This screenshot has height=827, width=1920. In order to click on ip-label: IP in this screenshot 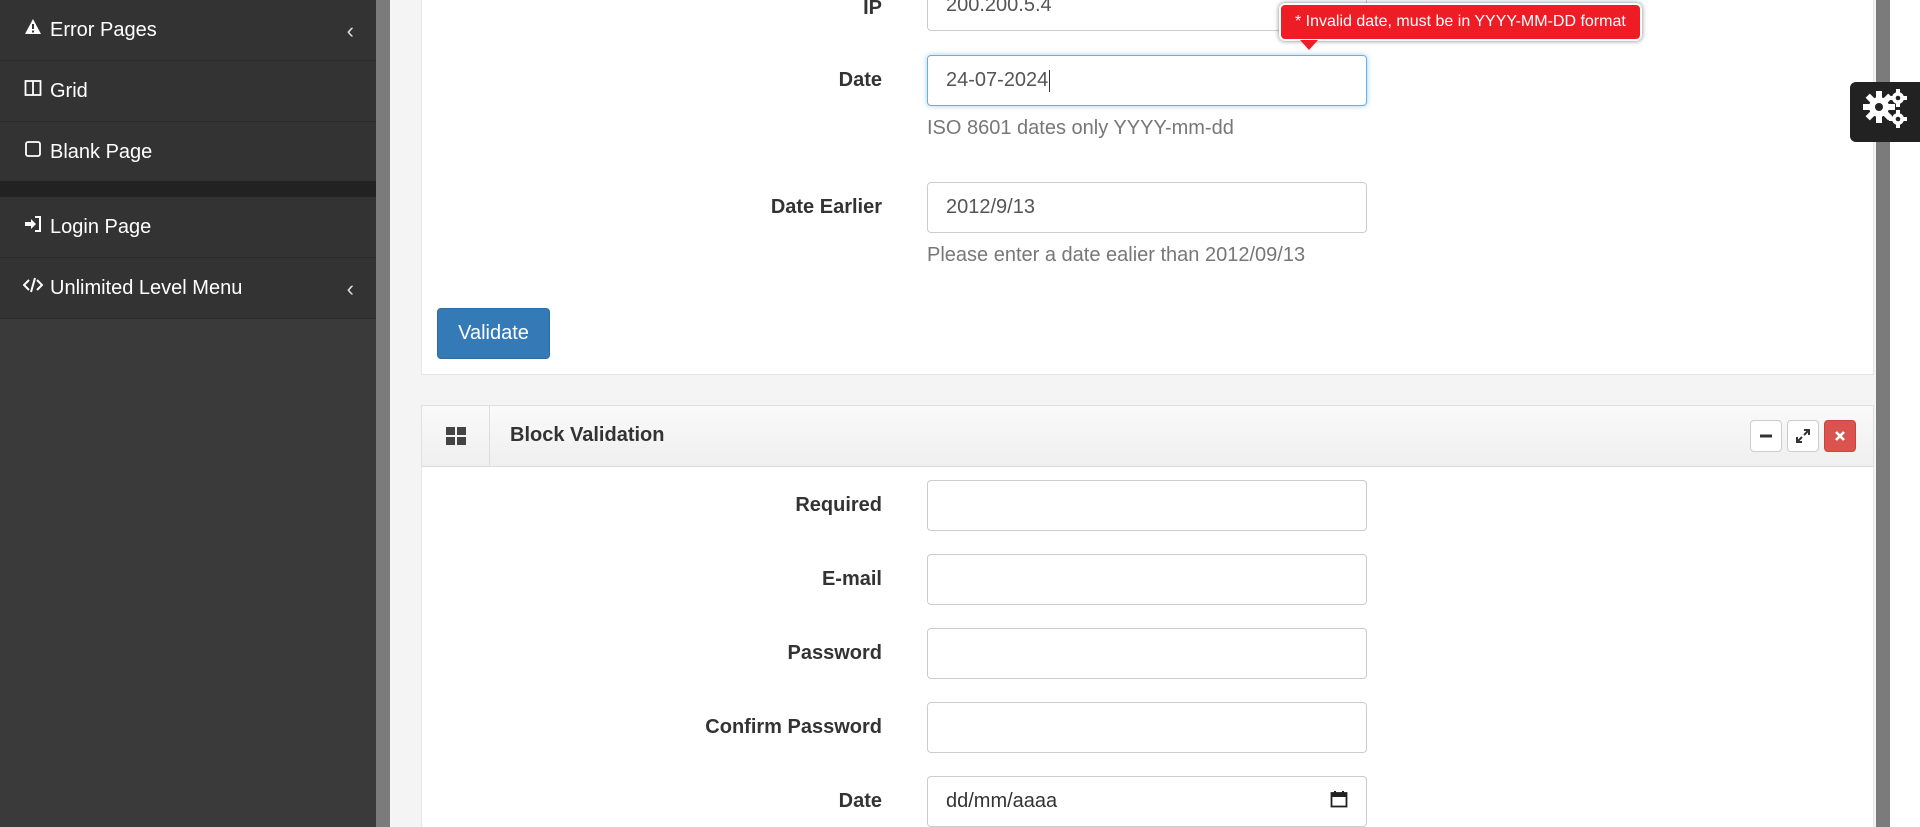, I will do `click(872, 9)`.